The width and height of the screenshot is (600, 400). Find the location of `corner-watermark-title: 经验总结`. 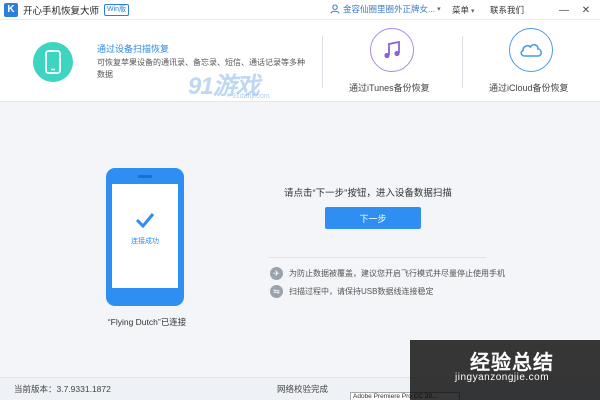

corner-watermark-title: 经验总结 is located at coordinates (512, 363).